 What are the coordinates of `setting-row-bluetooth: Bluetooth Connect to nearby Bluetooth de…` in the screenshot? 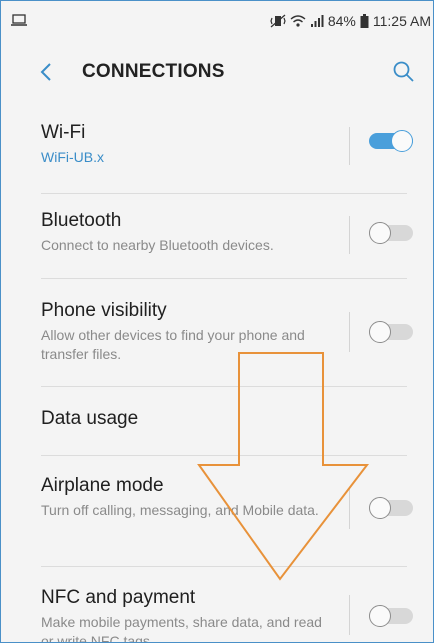 It's located at (227, 236).